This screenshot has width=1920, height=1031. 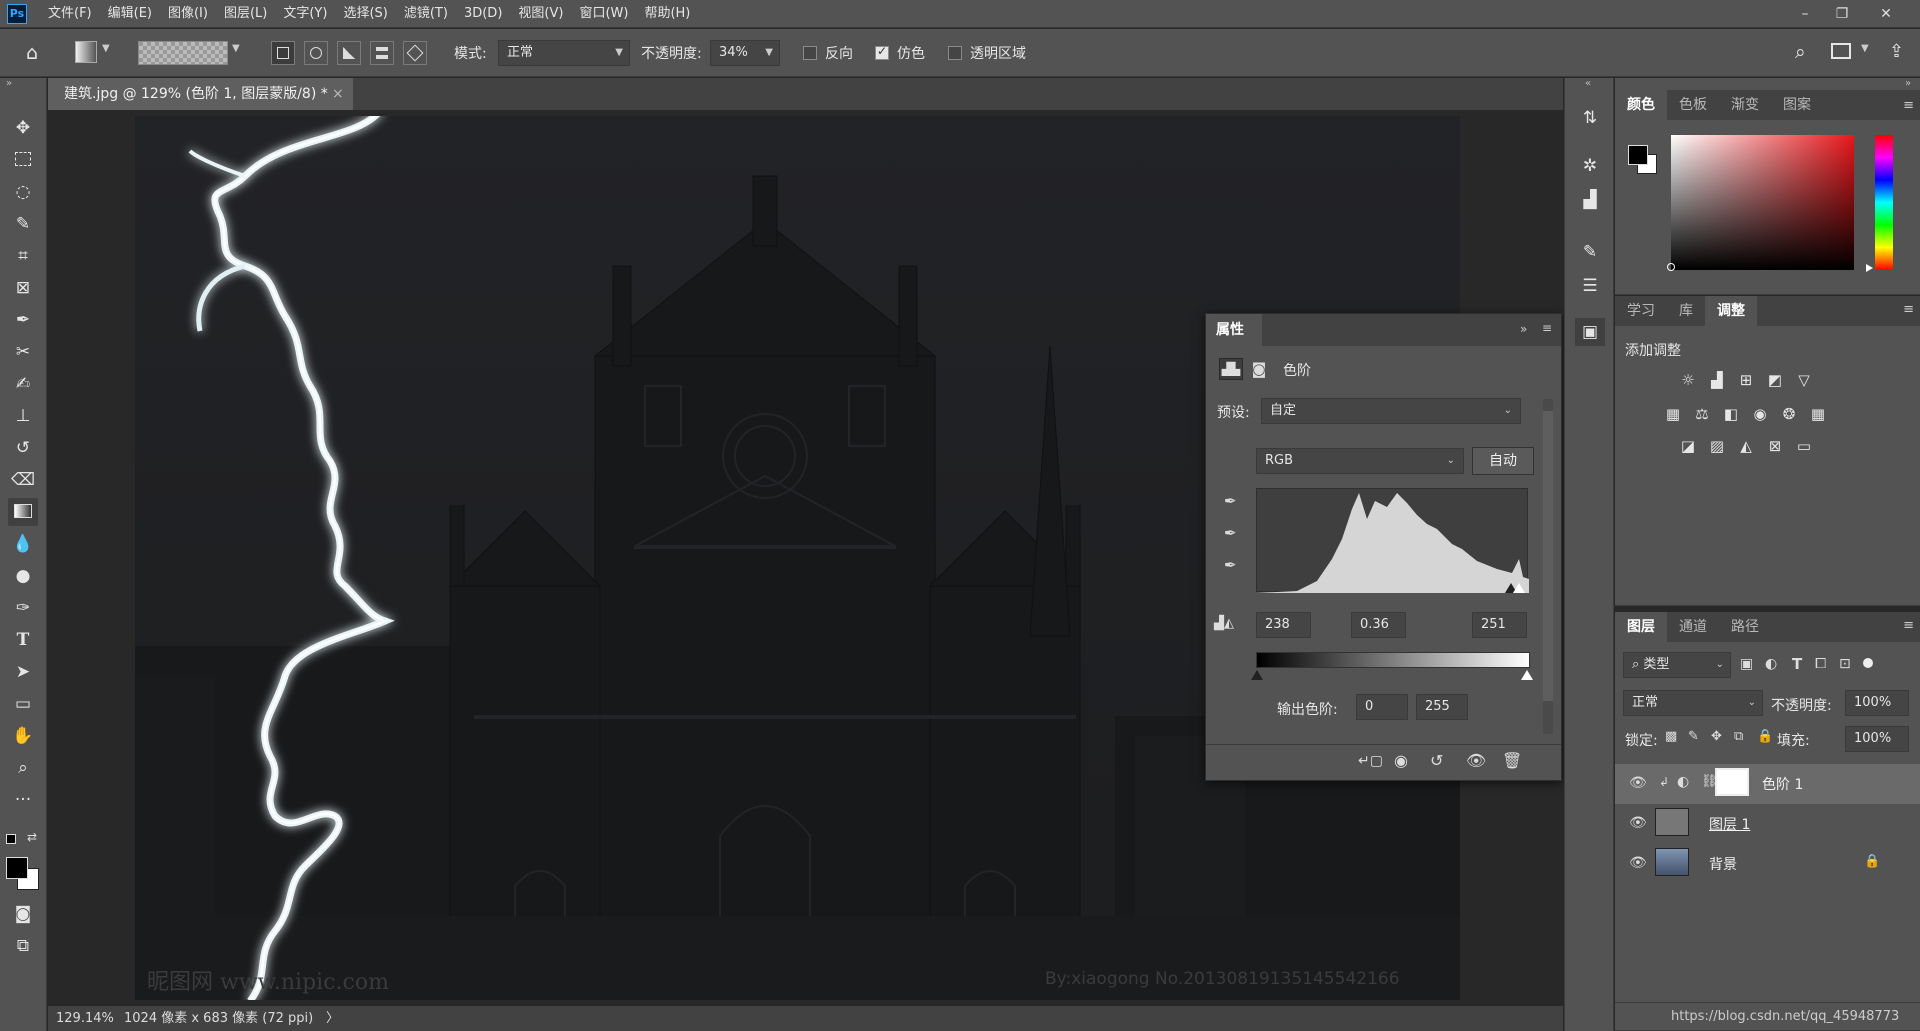 What do you see at coordinates (1716, 736) in the screenshot?
I see `lock-position-icon: ✥` at bounding box center [1716, 736].